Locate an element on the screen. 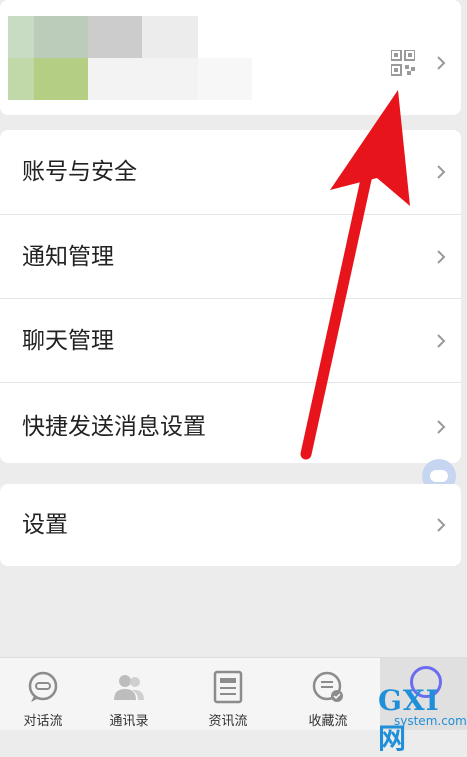 Image resolution: width=467 pixels, height=757 pixels. qr-code-icon is located at coordinates (403, 62).